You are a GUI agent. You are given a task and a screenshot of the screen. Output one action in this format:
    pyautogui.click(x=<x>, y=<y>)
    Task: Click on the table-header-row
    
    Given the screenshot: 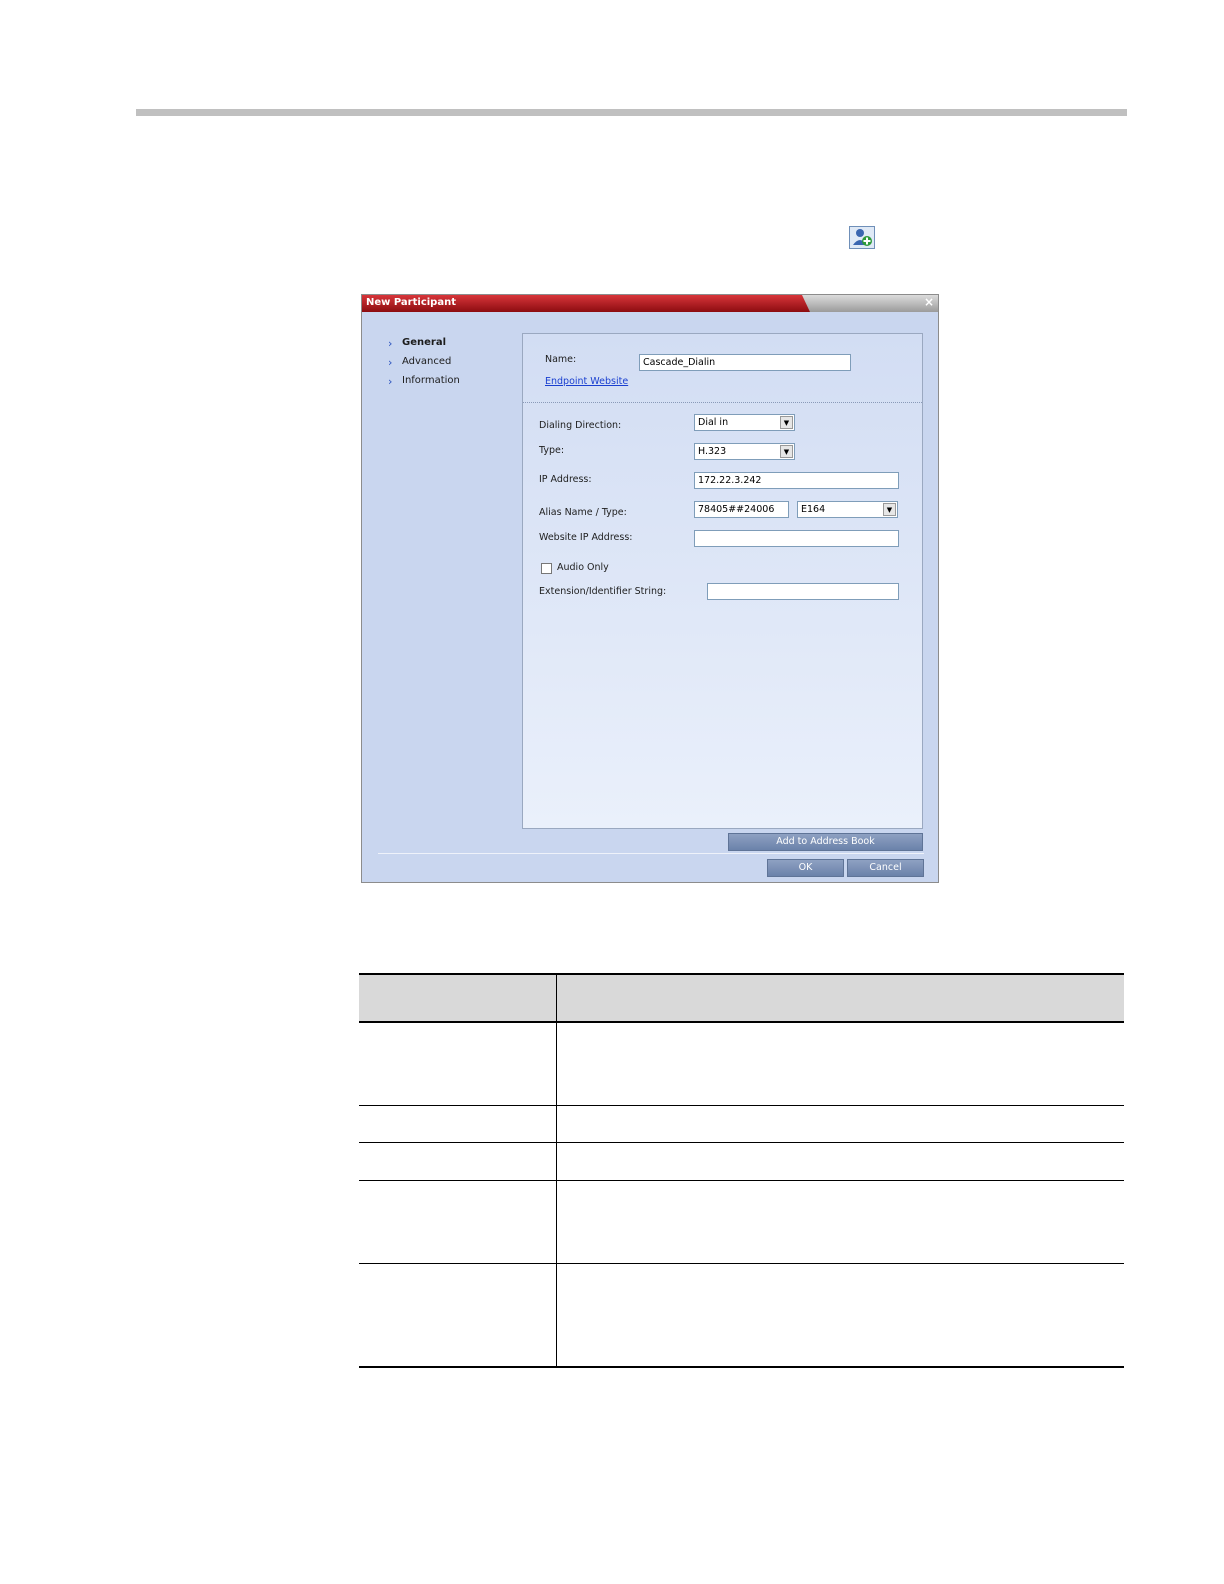 What is the action you would take?
    pyautogui.click(x=741, y=998)
    